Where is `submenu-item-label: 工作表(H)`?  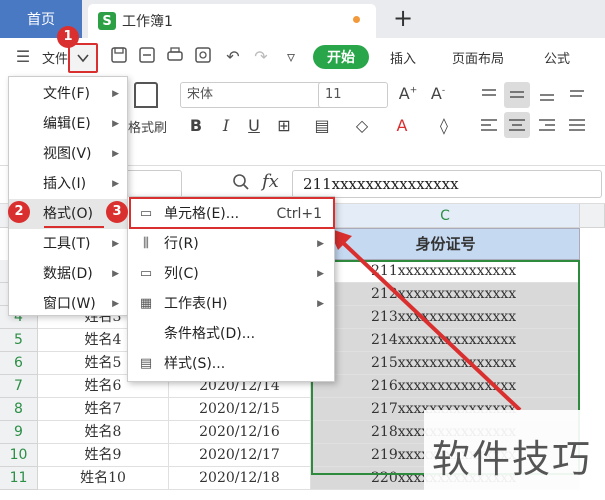
submenu-item-label: 工作表(H) is located at coordinates (196, 304).